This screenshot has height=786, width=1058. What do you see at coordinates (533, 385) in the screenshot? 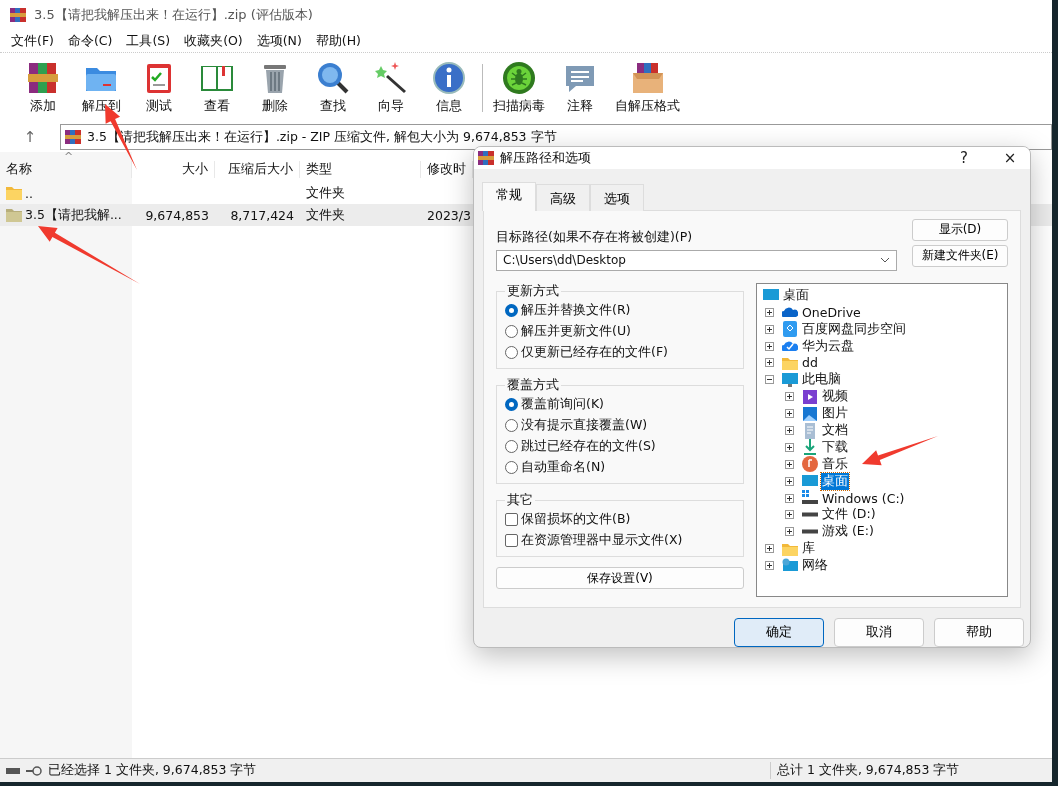
I see `group-title: 覆盖方式` at bounding box center [533, 385].